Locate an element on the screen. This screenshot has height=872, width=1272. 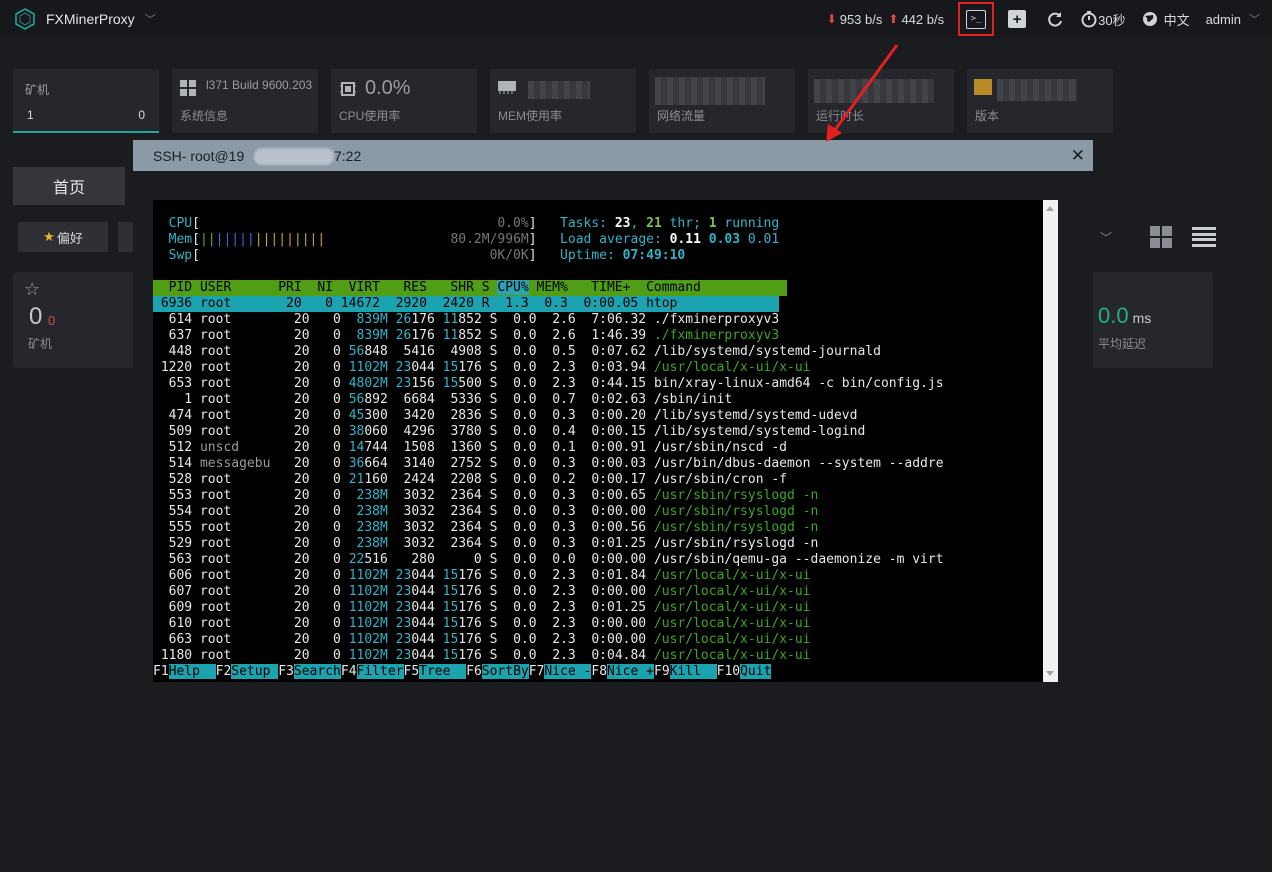
miner-card: 矿机 1 0 is located at coordinates (86, 101).